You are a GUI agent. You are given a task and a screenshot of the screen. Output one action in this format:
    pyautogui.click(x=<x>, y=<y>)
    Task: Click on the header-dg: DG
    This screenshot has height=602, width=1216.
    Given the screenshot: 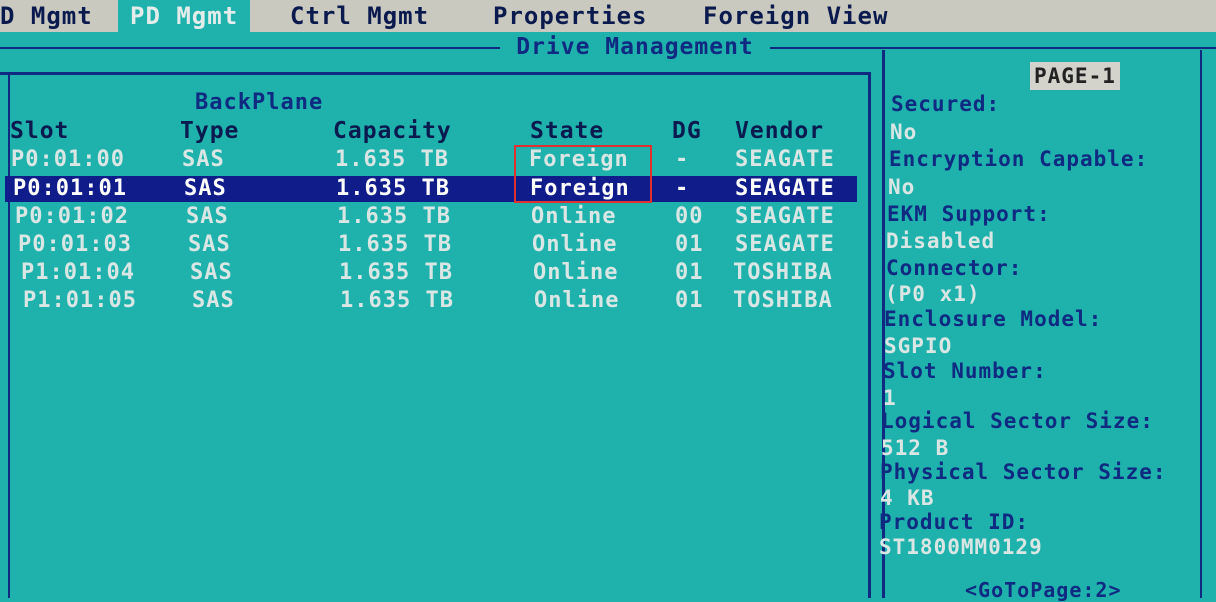 What is the action you would take?
    pyautogui.click(x=687, y=131)
    